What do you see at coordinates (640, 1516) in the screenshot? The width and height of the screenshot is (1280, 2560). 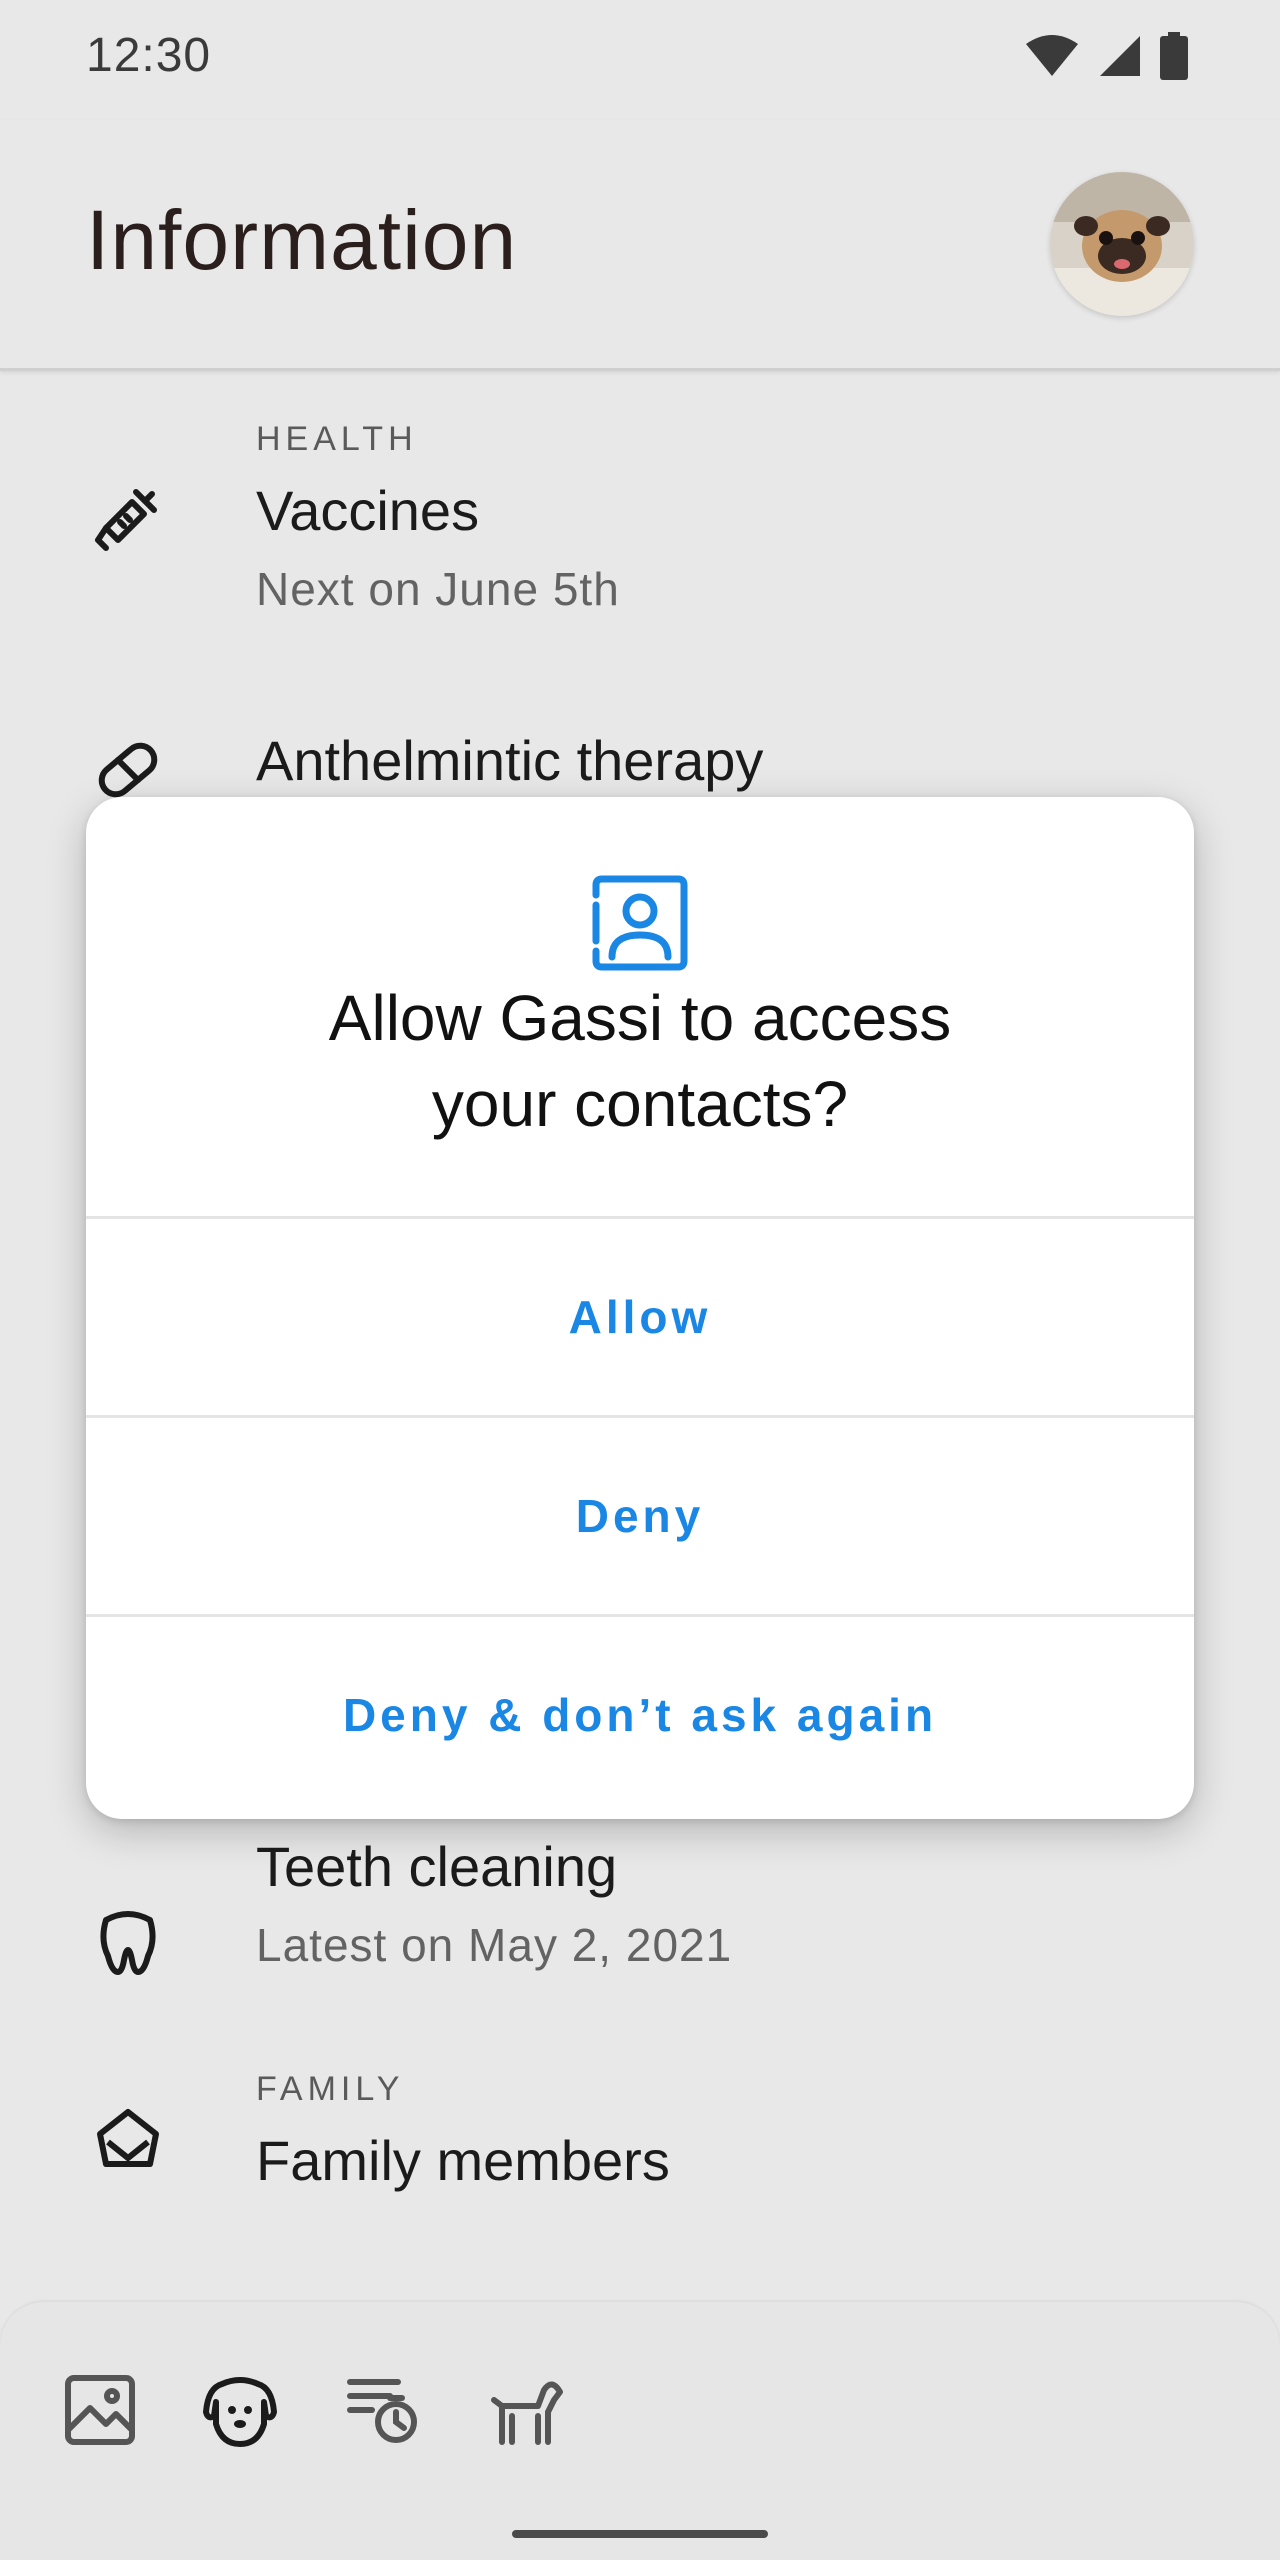 I see `deny-button: Deny` at bounding box center [640, 1516].